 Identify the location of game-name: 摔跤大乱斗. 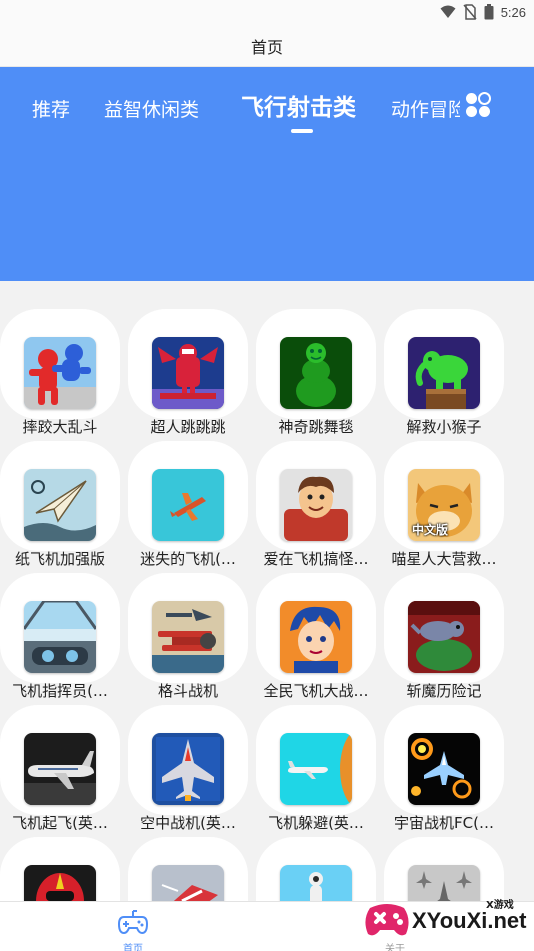
(60, 427).